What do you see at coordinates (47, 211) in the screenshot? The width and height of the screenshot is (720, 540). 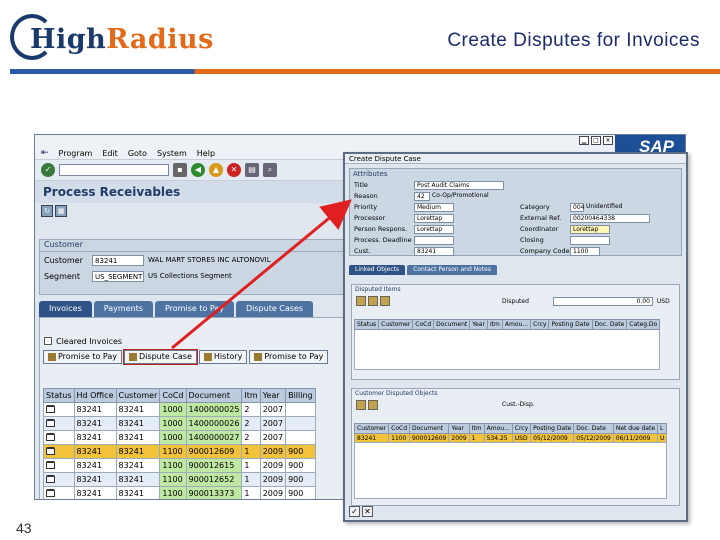 I see `refresh-icon: ↻` at bounding box center [47, 211].